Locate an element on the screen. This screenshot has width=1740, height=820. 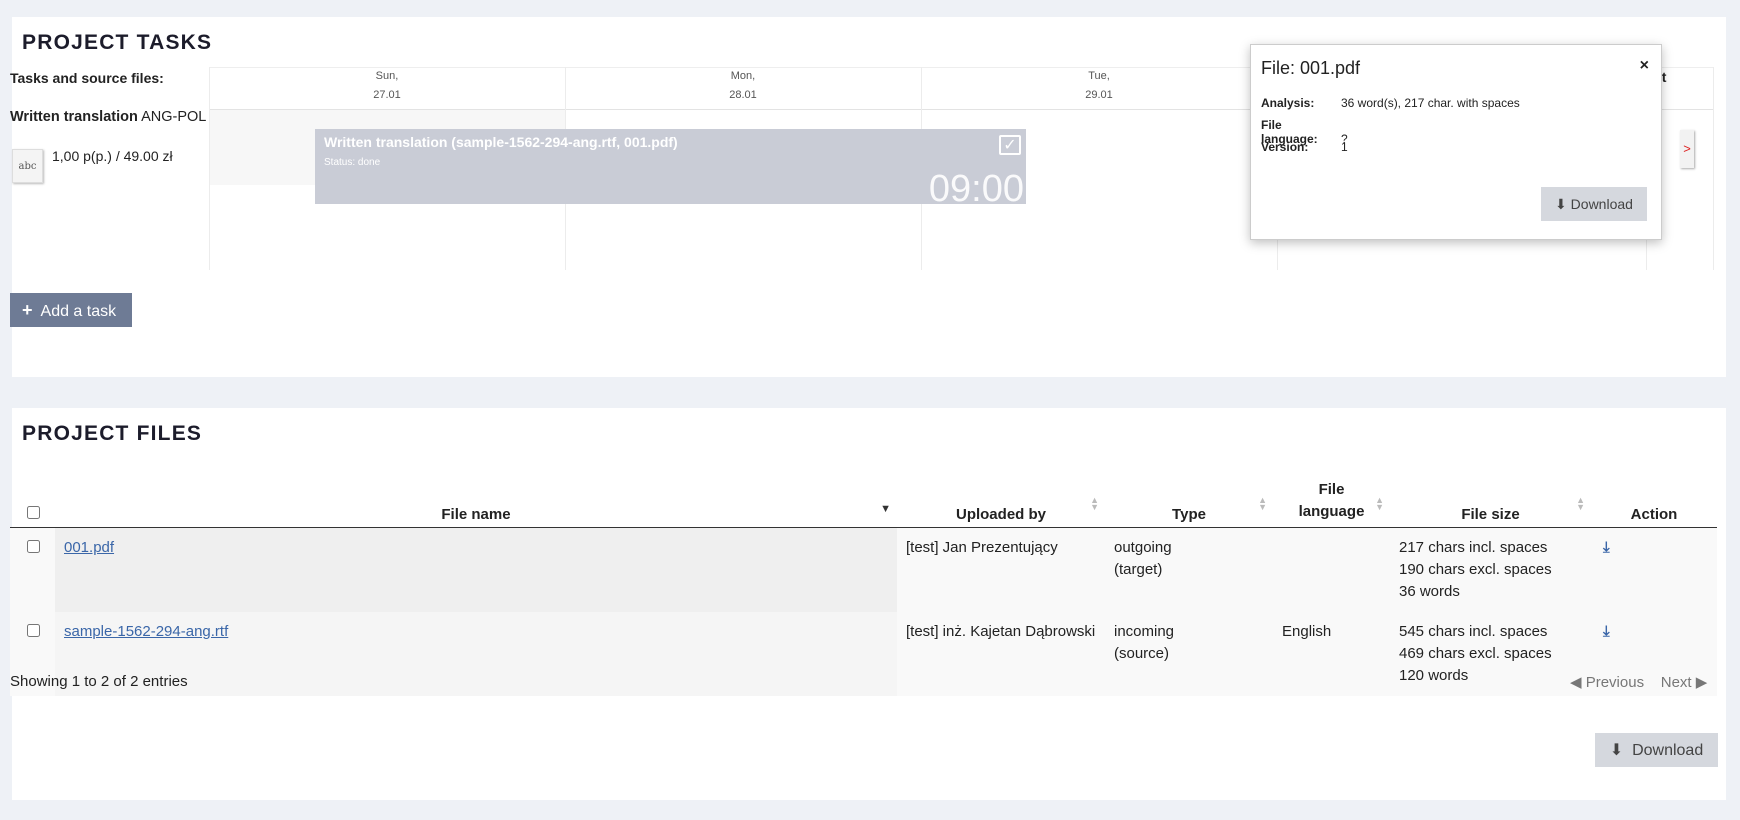
target-file-thumbnail-icon: > is located at coordinates (1687, 149).